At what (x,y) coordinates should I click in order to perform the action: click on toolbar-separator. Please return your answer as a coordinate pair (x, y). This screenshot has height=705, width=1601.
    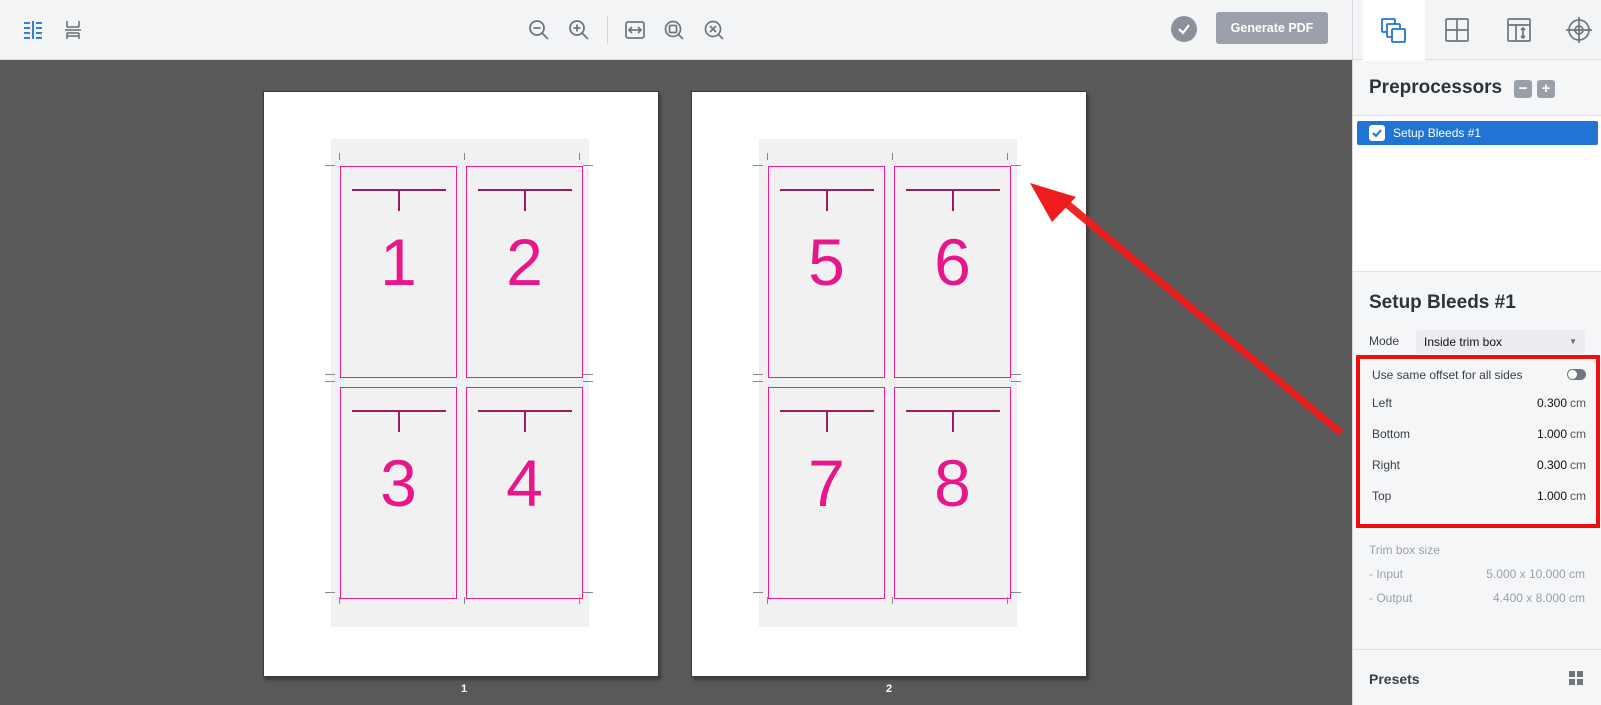
    Looking at the image, I should click on (607, 30).